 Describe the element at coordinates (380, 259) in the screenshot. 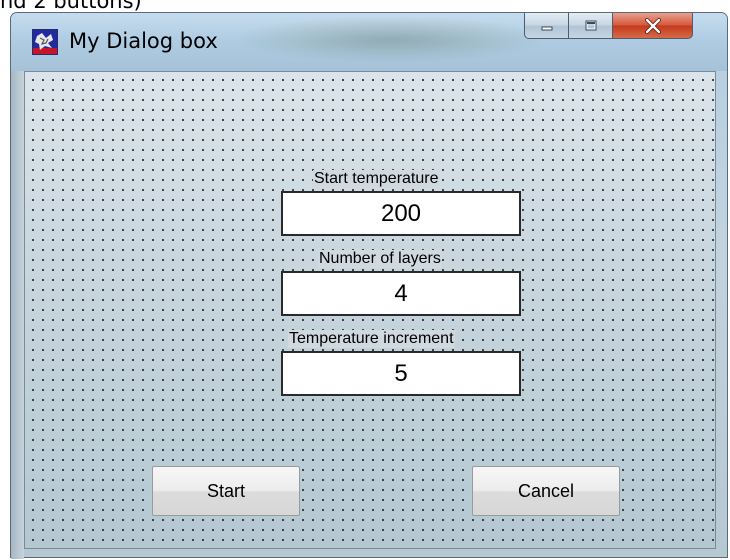

I see `number-of-layers-label: Number of layers` at that location.